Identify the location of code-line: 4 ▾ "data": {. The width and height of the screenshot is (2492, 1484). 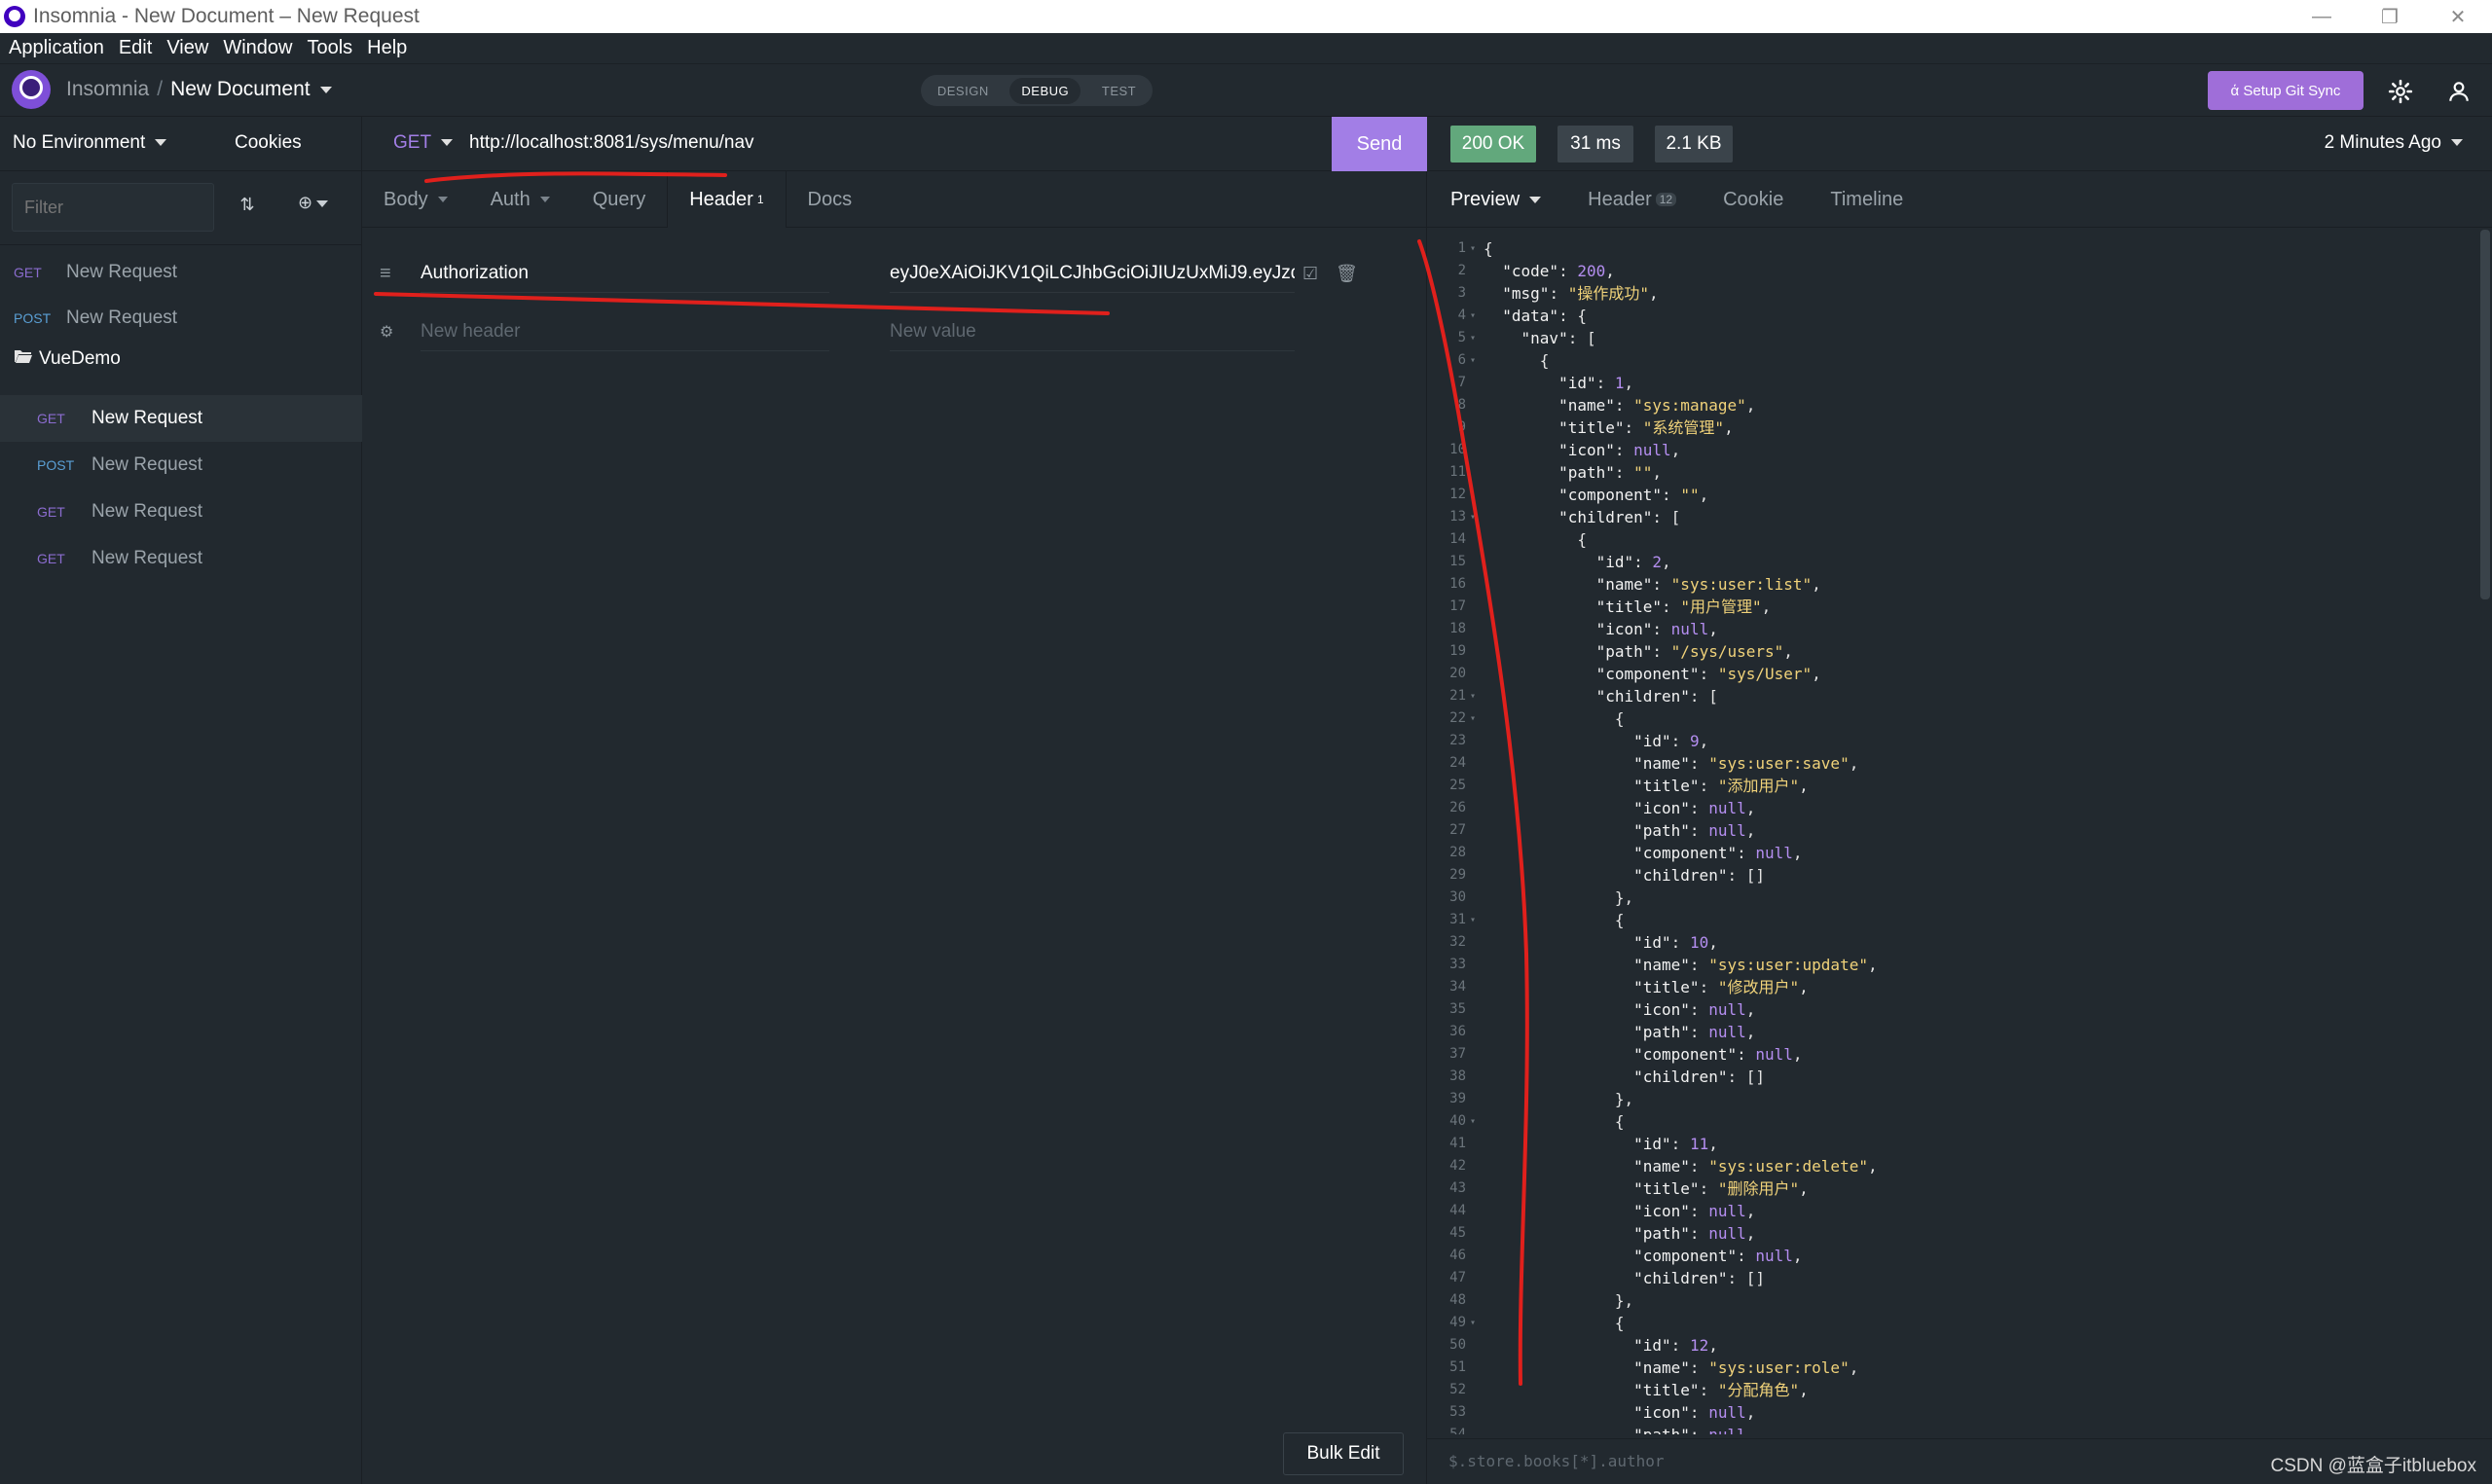
(1952, 316).